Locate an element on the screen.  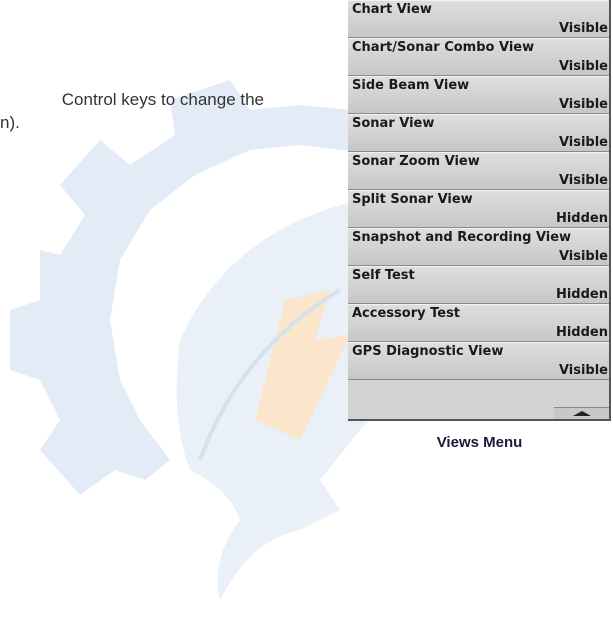
menu-item-self-test: Self Test Hidden is located at coordinates (478, 285).